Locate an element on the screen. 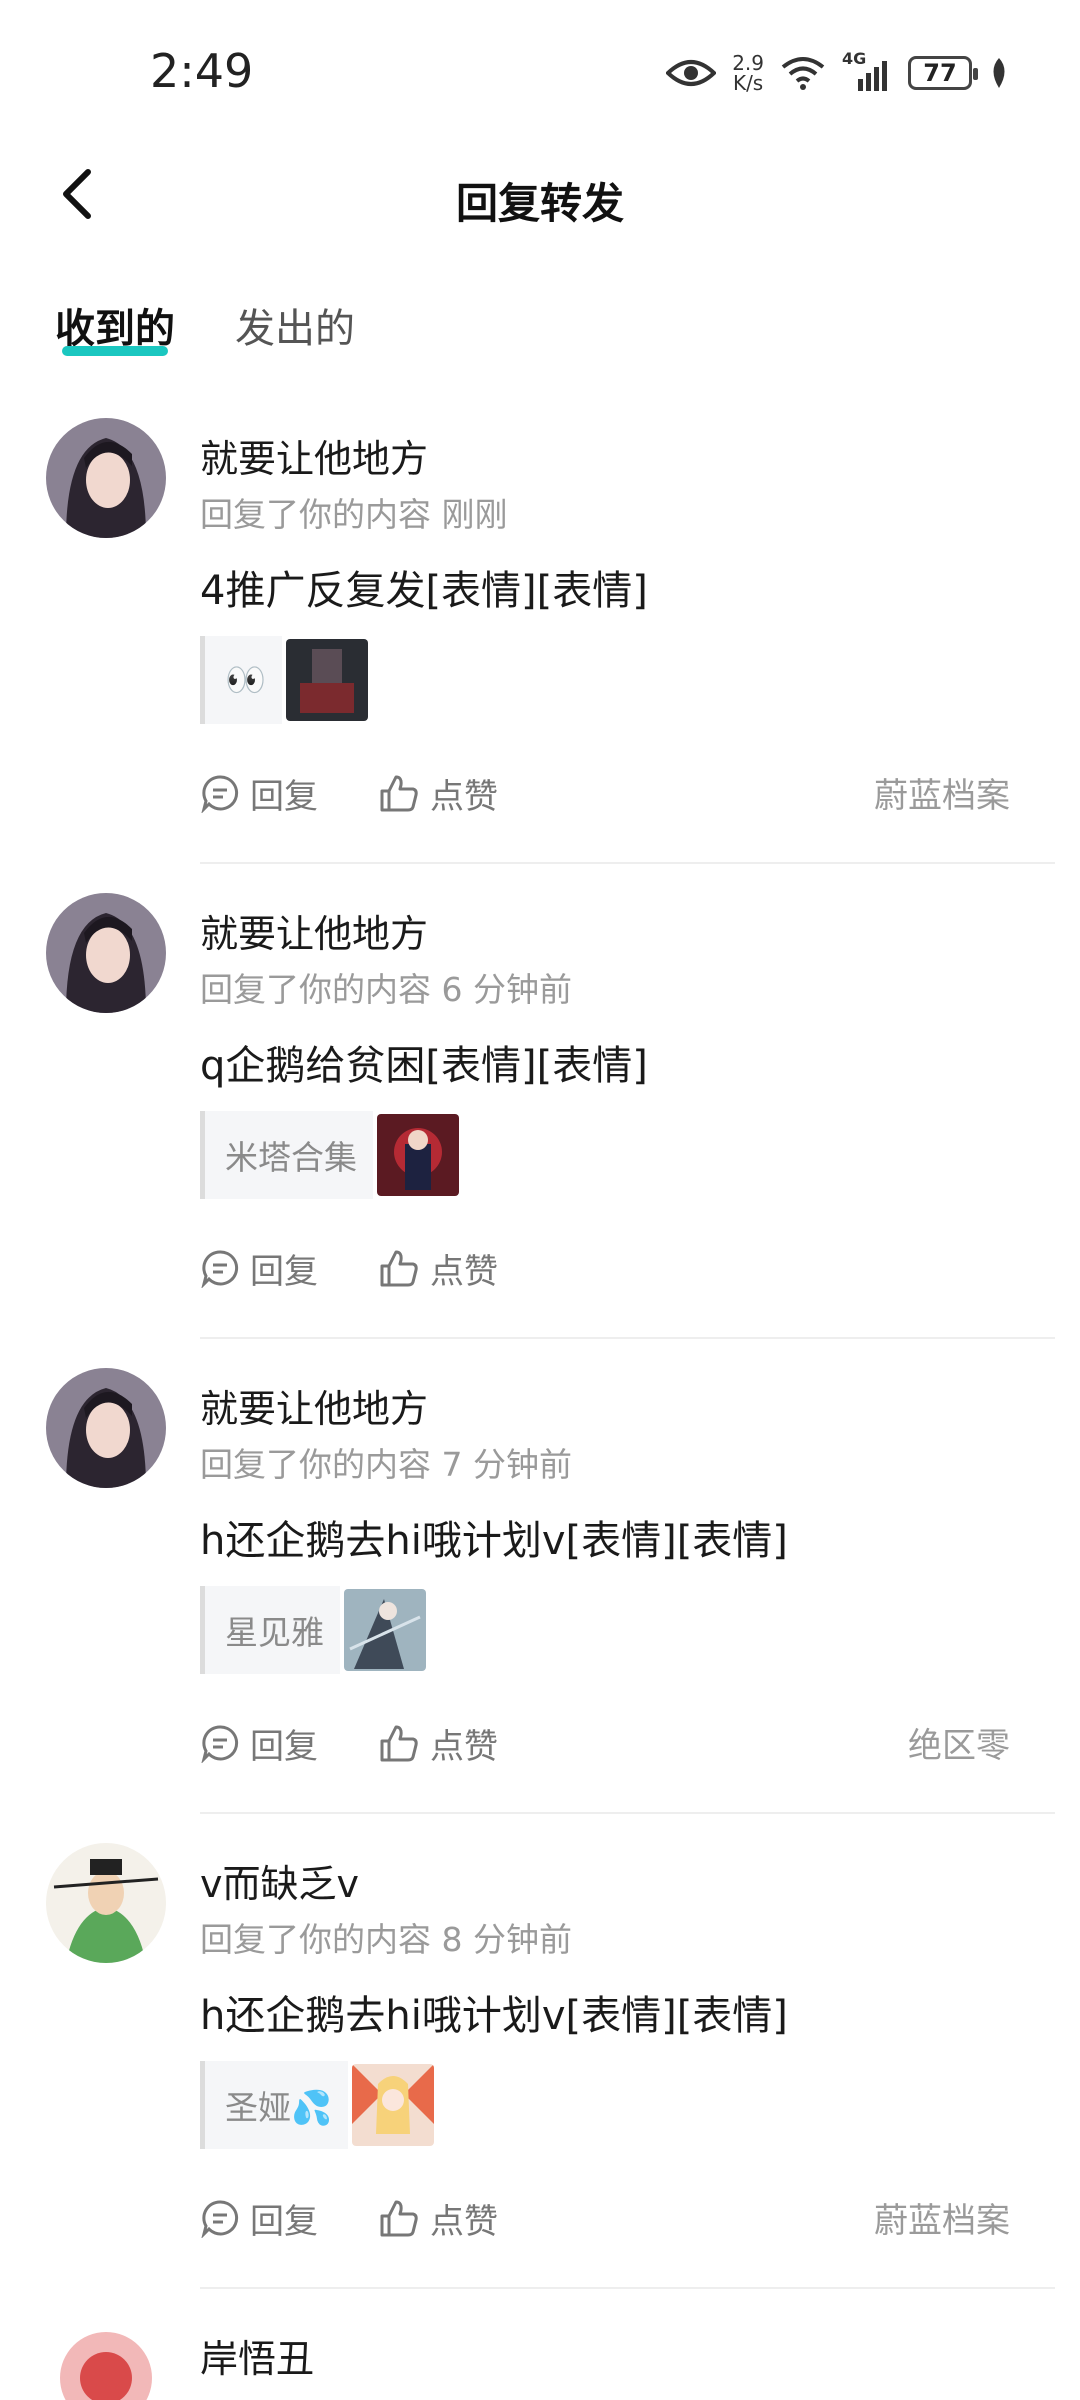  tab-sent: 发出的 is located at coordinates (295, 325).